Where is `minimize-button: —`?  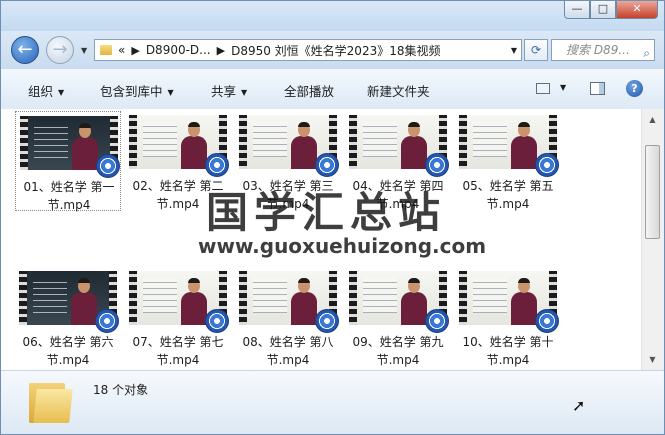 minimize-button: — is located at coordinates (577, 10).